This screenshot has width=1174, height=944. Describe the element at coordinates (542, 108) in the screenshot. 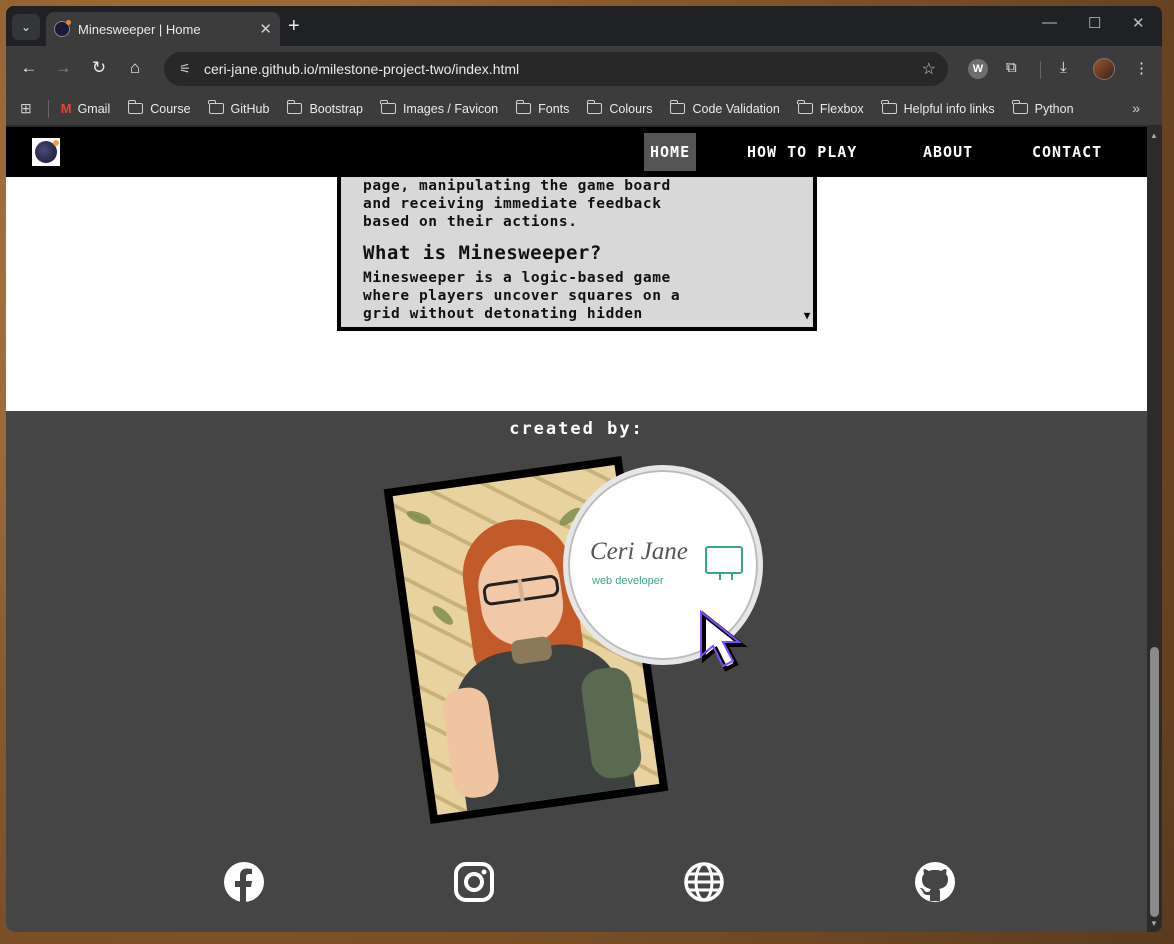

I see `bookmark-folder-fonts: Fonts` at that location.